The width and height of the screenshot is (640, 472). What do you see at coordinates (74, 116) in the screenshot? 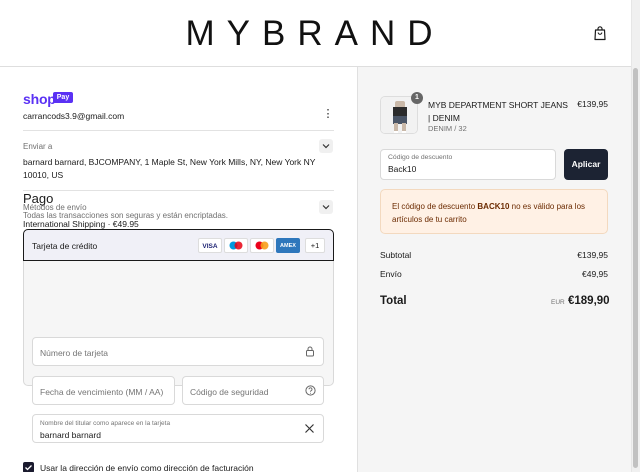
I see `account-email: carrancods3.9@gmail.com` at bounding box center [74, 116].